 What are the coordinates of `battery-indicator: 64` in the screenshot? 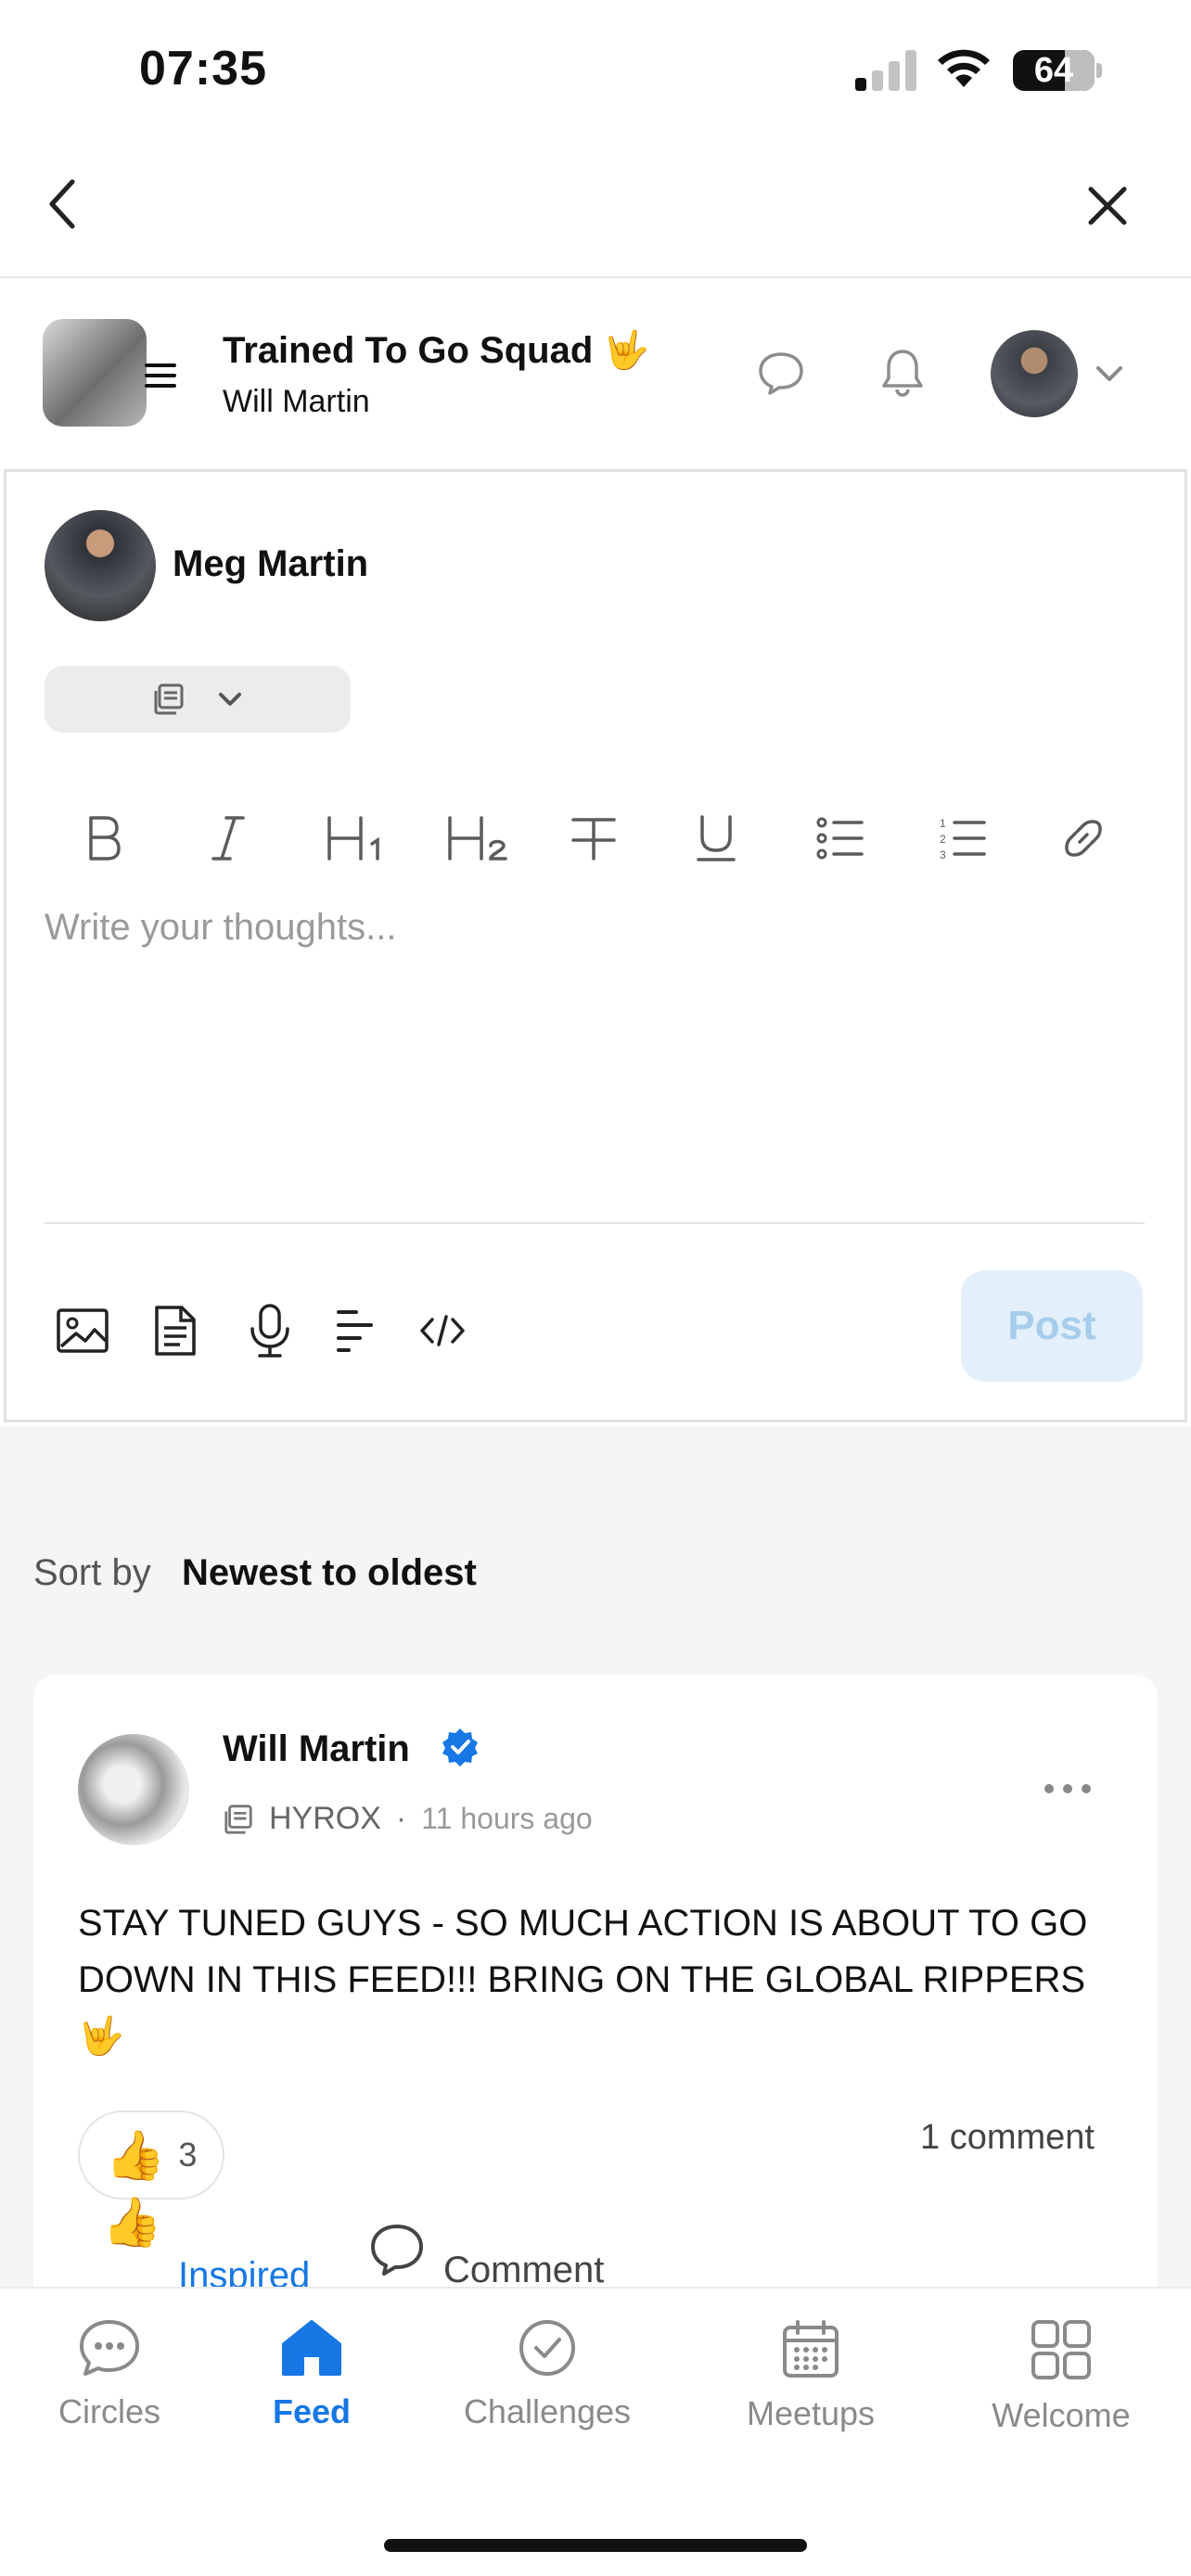 It's located at (1054, 71).